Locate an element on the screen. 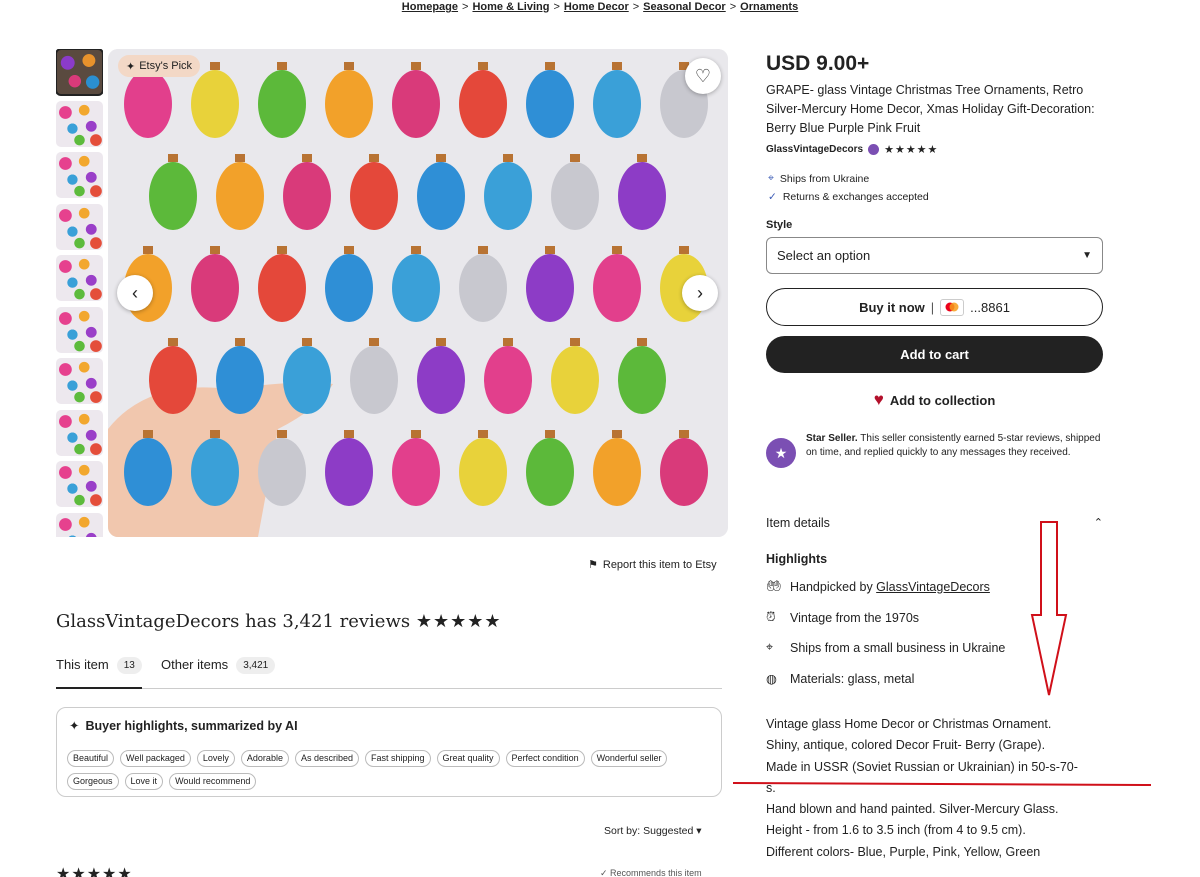 This screenshot has width=1200, height=877. highlight-chip: Adorable is located at coordinates (264, 758).